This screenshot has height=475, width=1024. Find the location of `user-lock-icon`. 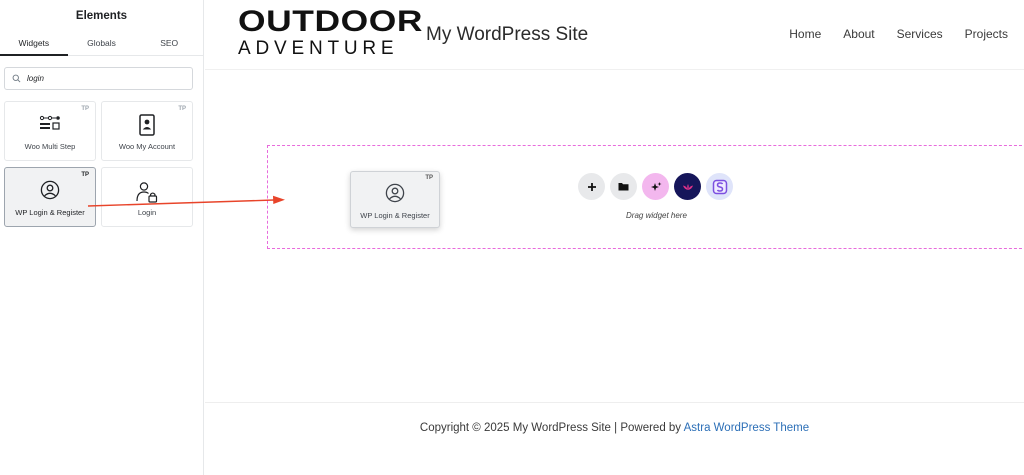

user-lock-icon is located at coordinates (147, 191).